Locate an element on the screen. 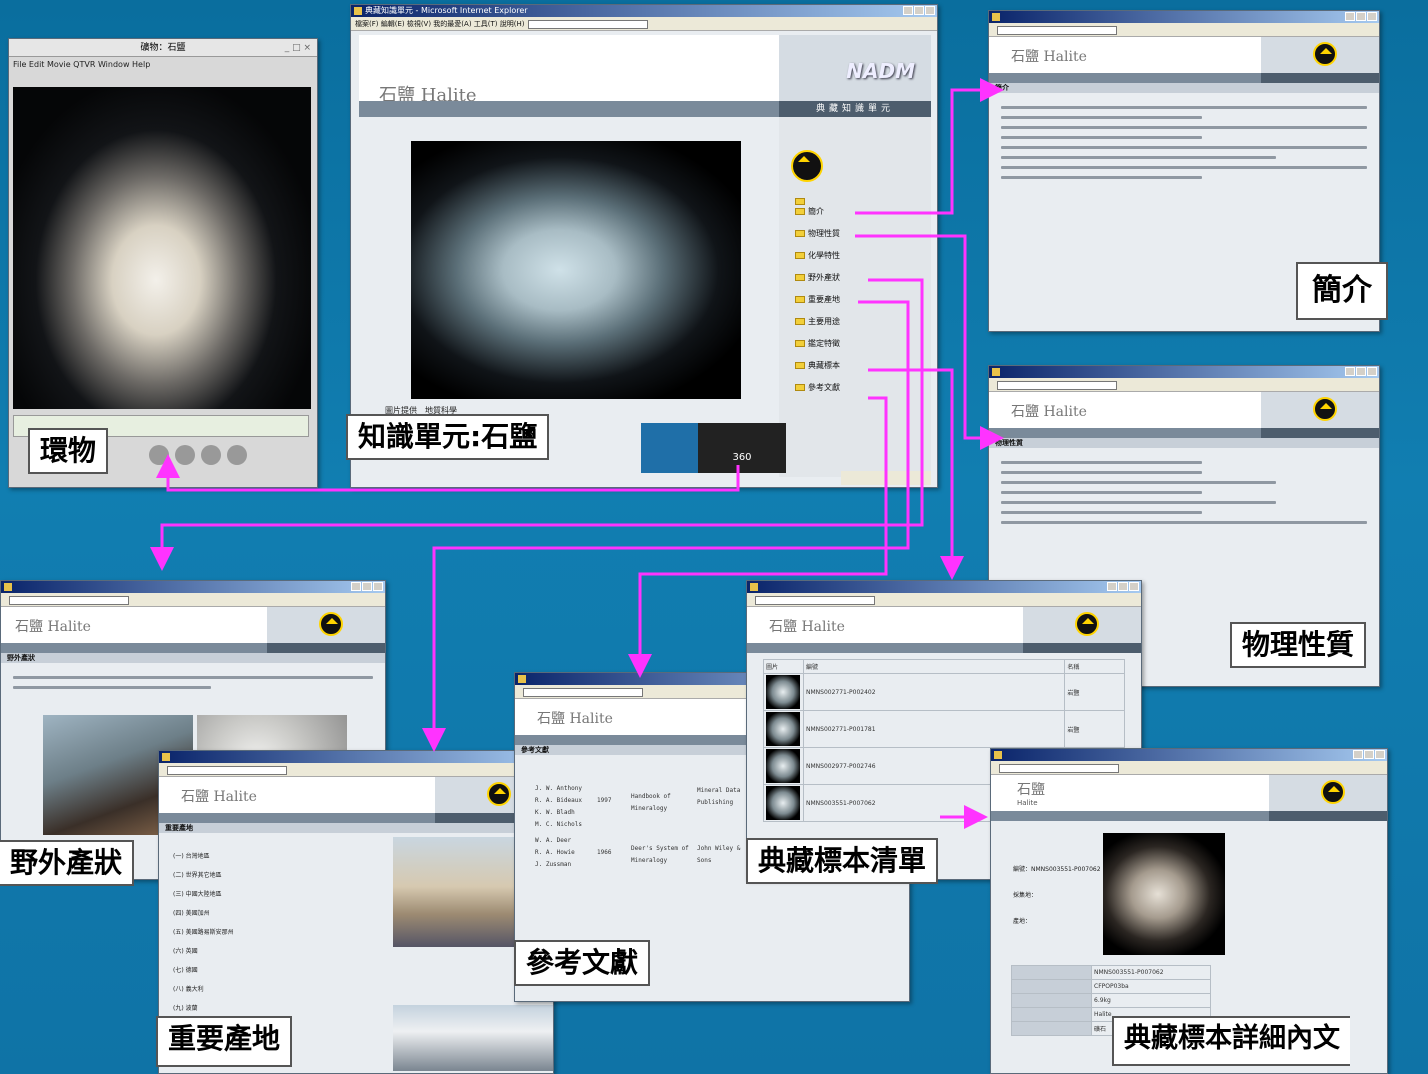 This screenshot has width=1428, height=1074. main-band: 典藏知識單元 is located at coordinates (645, 109).